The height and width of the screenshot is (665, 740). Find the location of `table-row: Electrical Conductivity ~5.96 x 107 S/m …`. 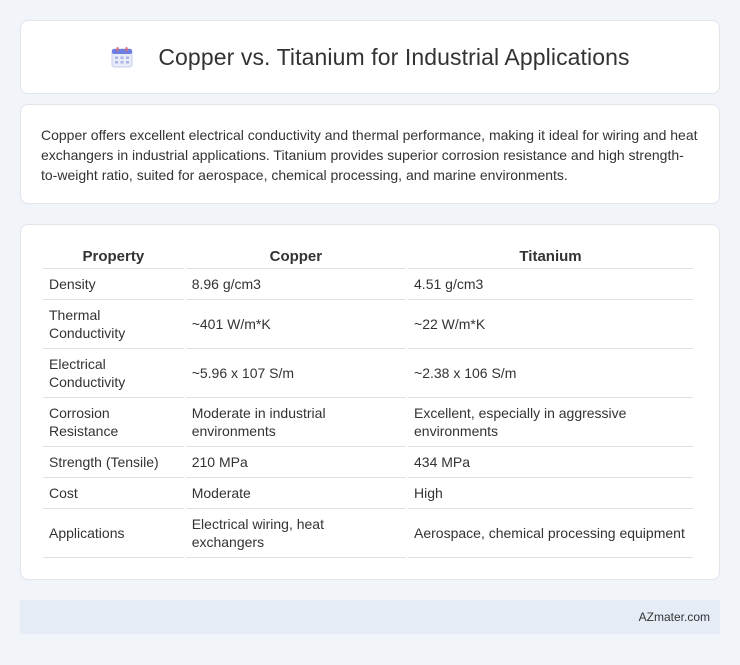

table-row: Electrical Conductivity ~5.96 x 107 S/m … is located at coordinates (368, 373).